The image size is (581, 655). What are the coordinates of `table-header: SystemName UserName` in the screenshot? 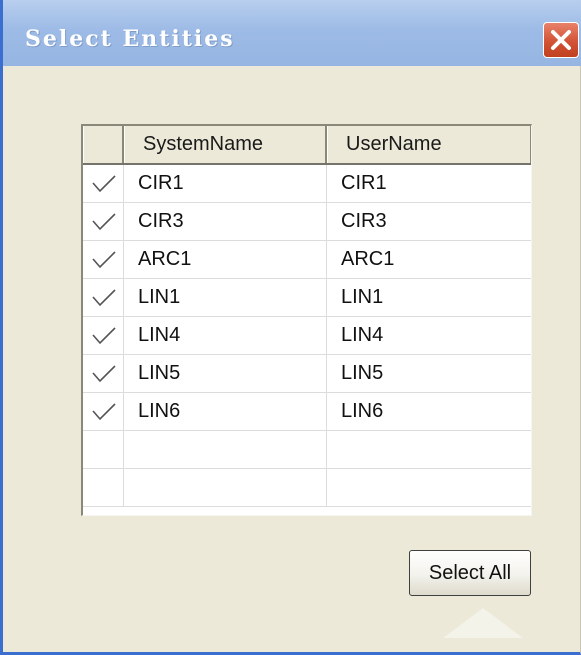 It's located at (307, 145).